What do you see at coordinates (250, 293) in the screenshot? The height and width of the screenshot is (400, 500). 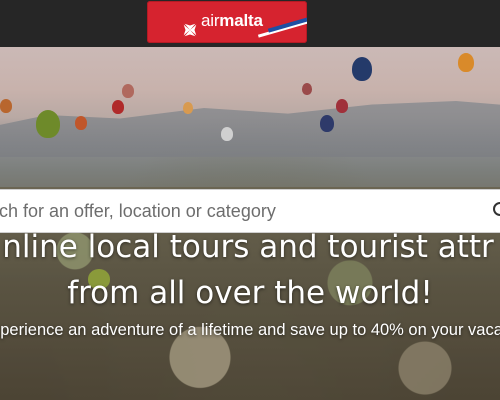 I see `headline-line-2: from all over the world!` at bounding box center [250, 293].